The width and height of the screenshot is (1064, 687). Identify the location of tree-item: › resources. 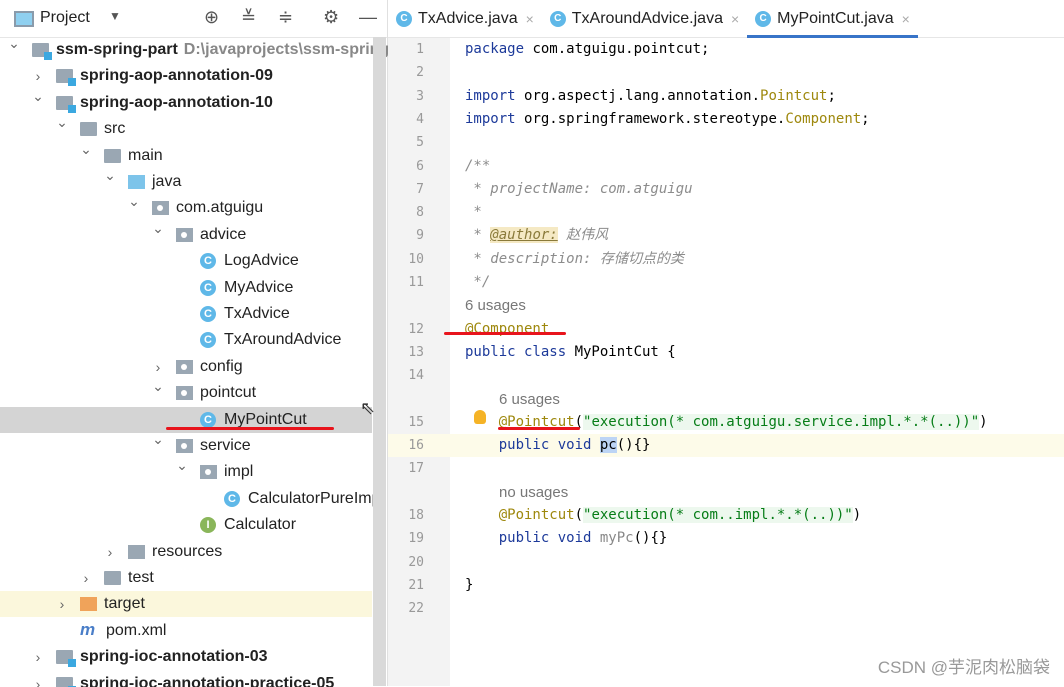
(186, 552).